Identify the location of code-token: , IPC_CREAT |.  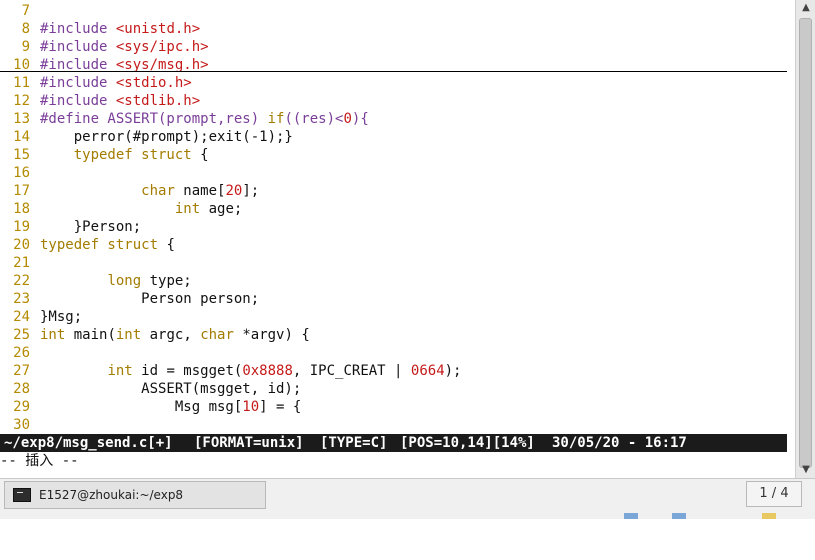
(351, 371).